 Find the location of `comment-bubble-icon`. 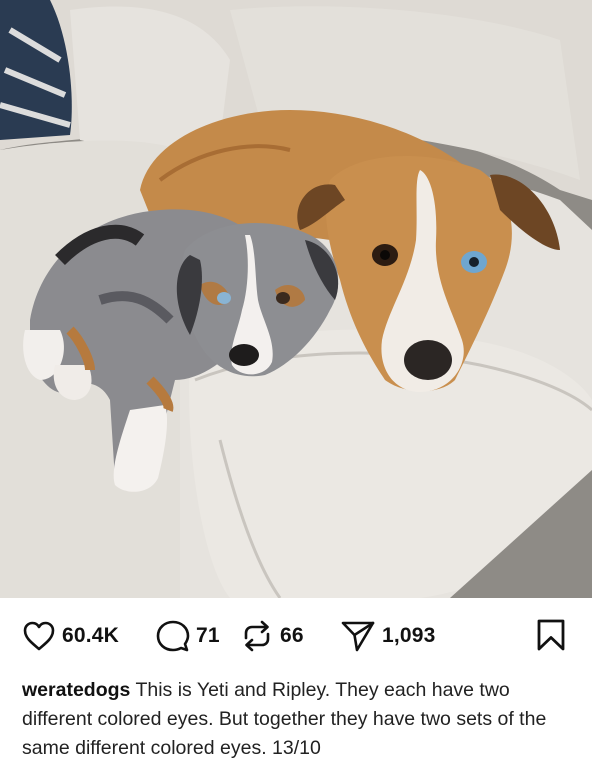

comment-bubble-icon is located at coordinates (173, 636).